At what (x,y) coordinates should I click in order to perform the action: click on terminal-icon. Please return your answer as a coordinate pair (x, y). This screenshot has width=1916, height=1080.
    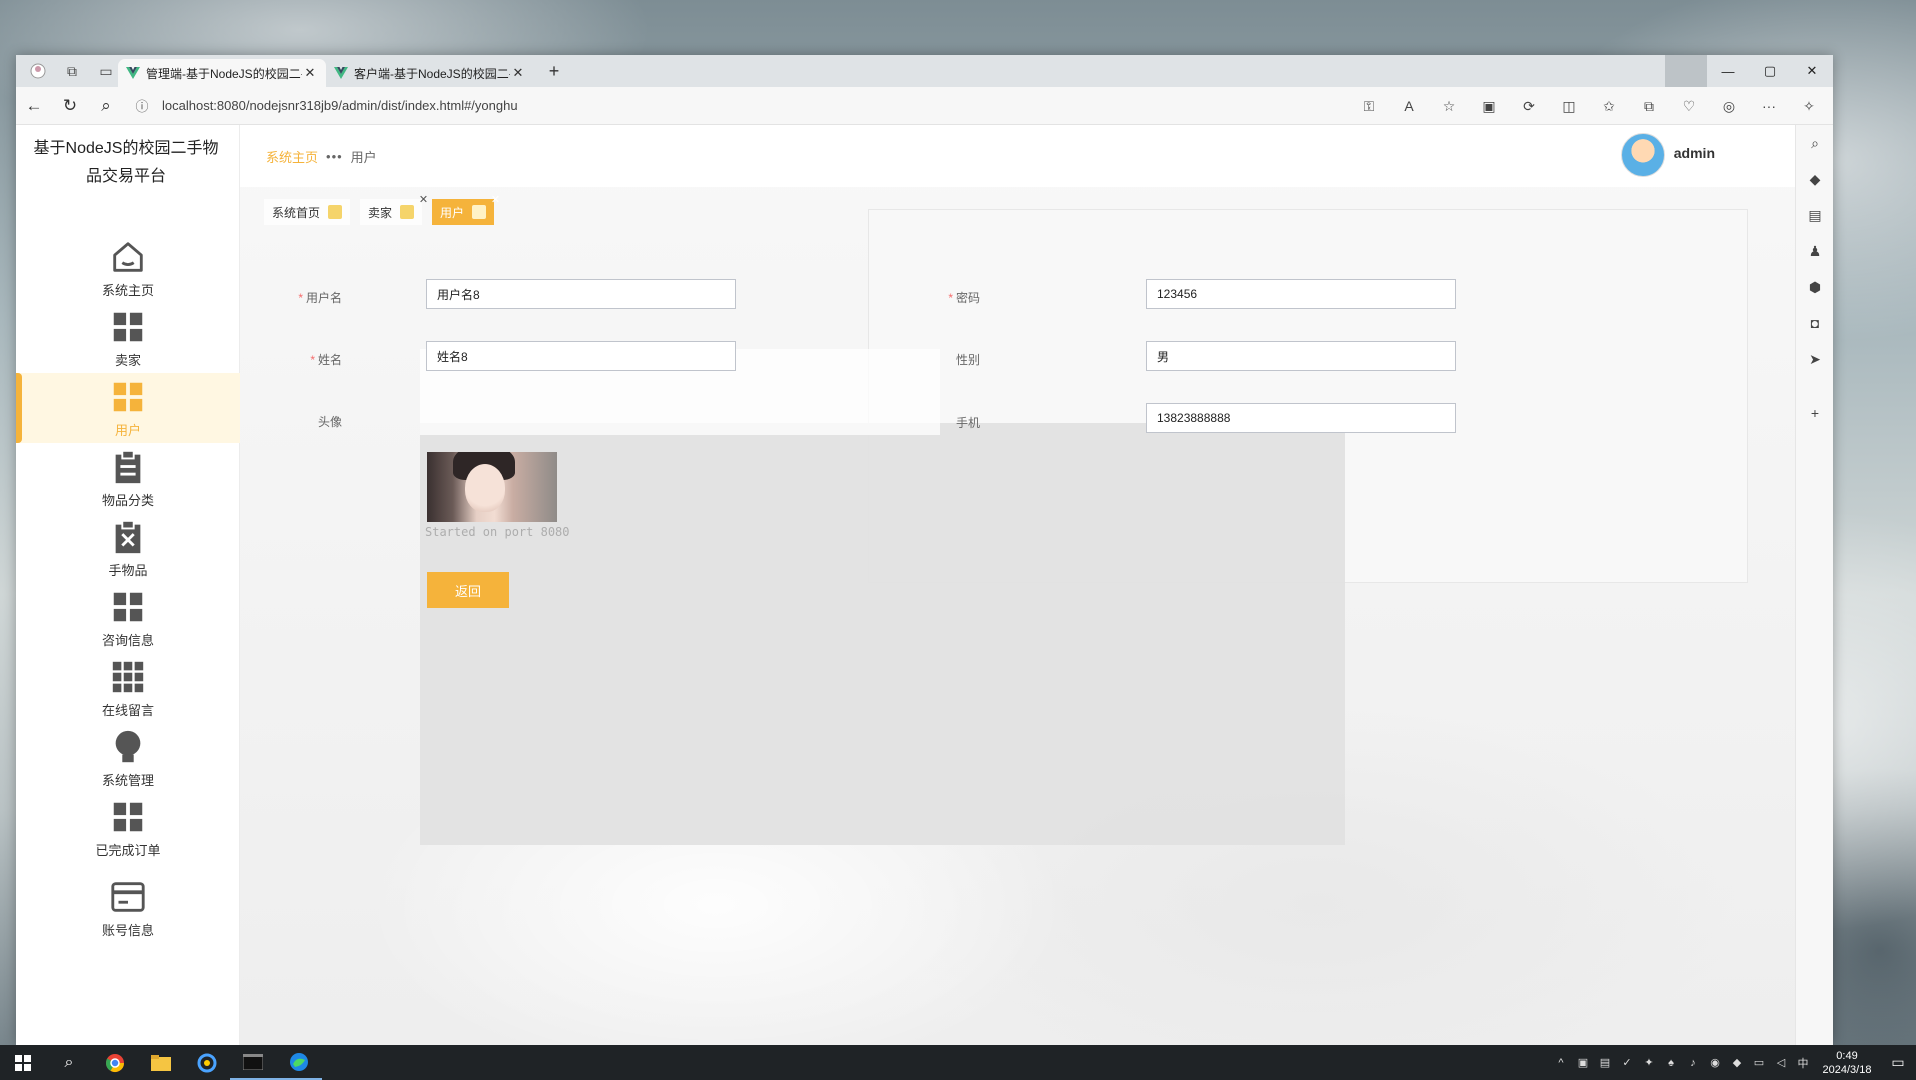
    Looking at the image, I should click on (253, 1062).